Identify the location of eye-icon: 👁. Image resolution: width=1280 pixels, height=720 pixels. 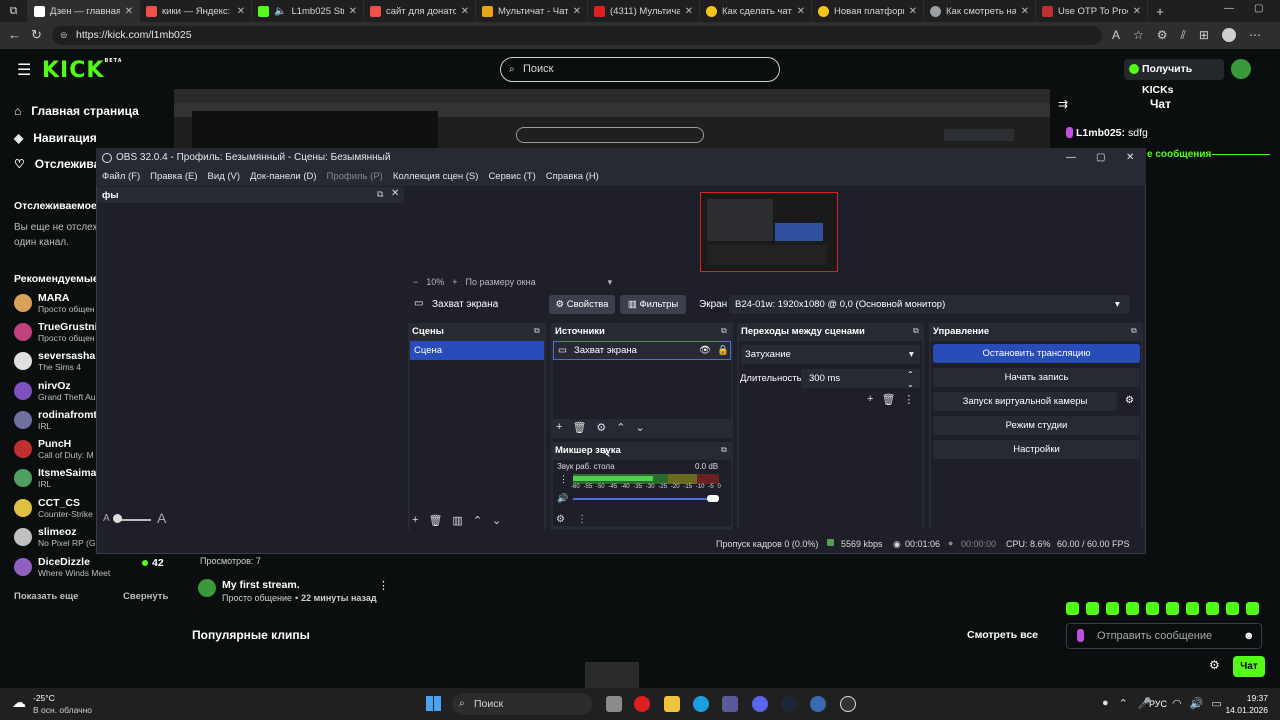
(705, 350).